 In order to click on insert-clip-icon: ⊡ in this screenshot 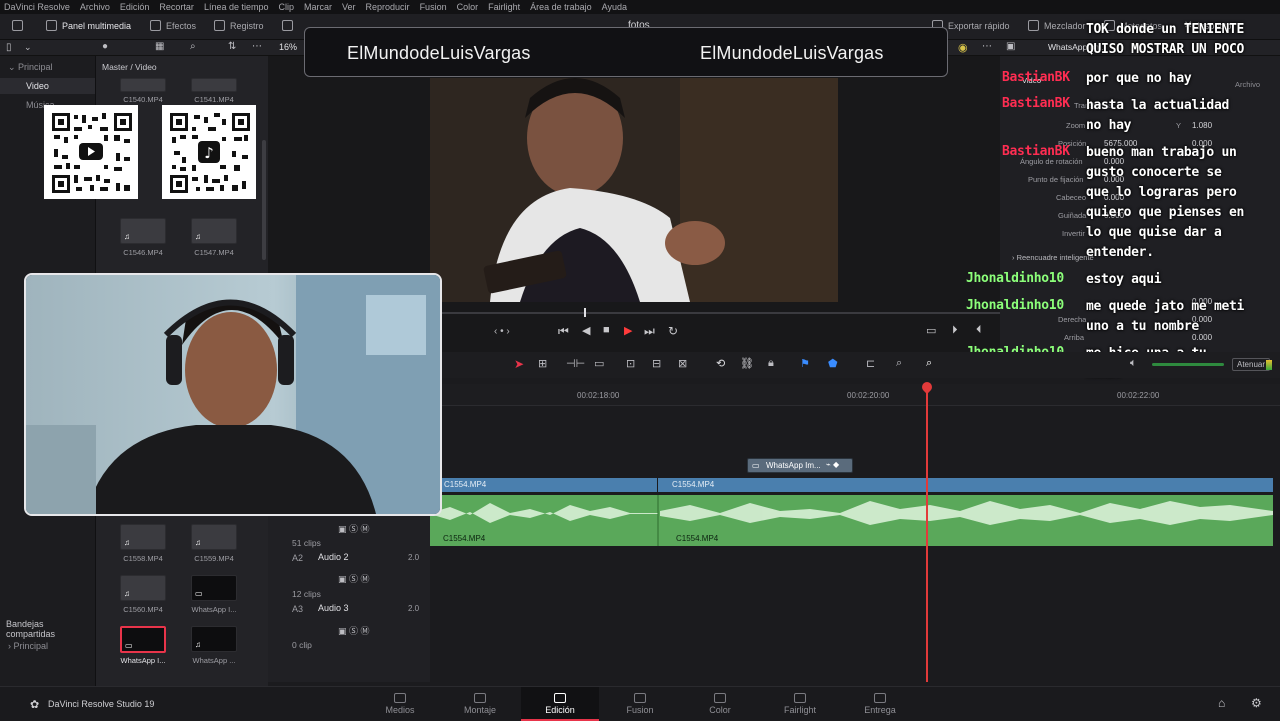, I will do `click(630, 363)`.